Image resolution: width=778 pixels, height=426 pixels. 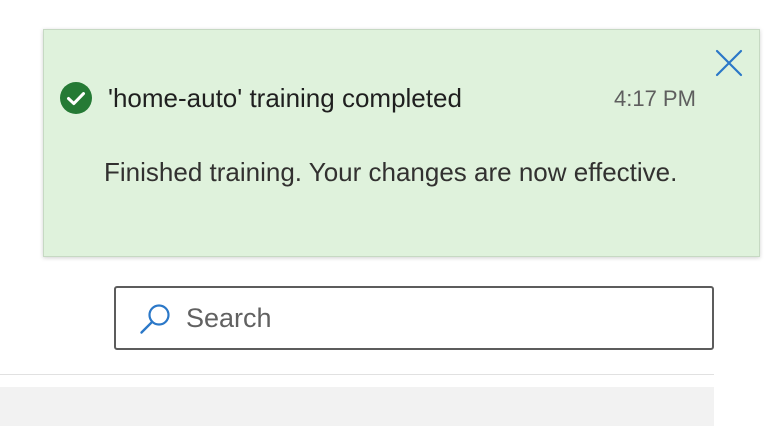 I want to click on close-icon, so click(x=729, y=63).